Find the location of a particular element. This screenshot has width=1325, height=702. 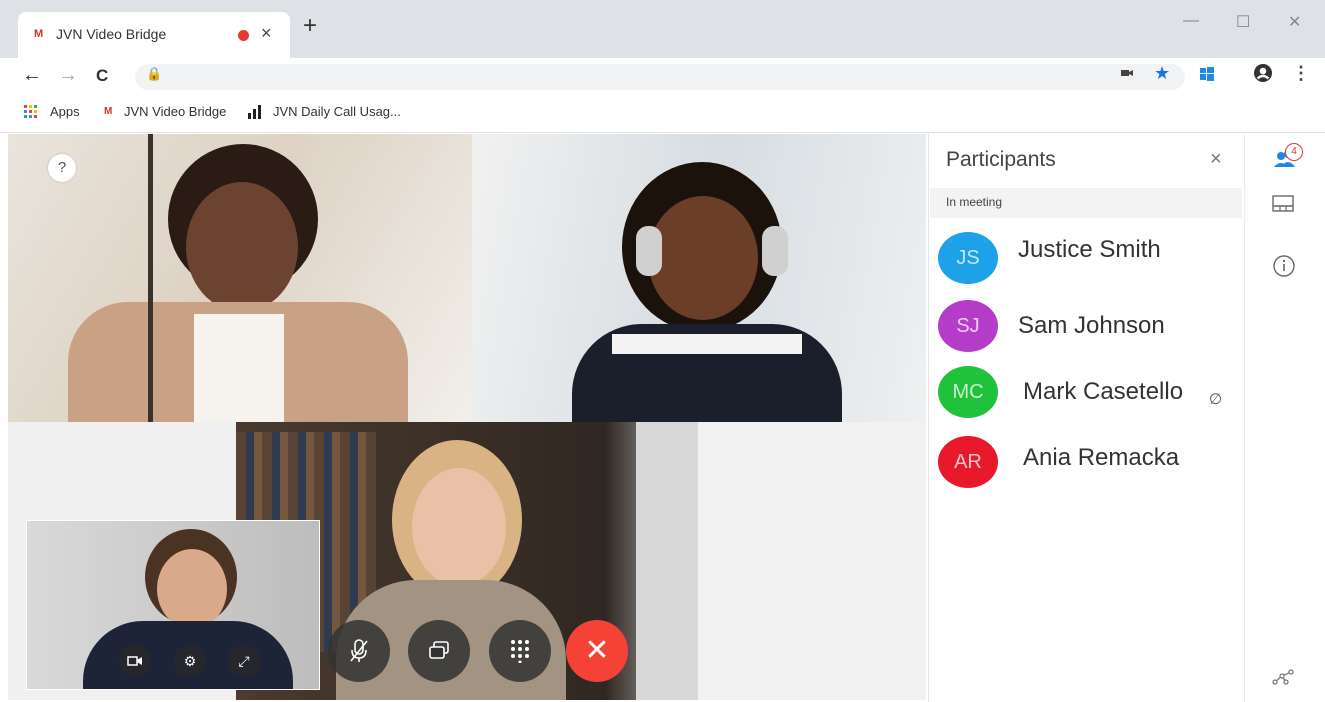

participant-name: Justice Smith is located at coordinates (1089, 249).